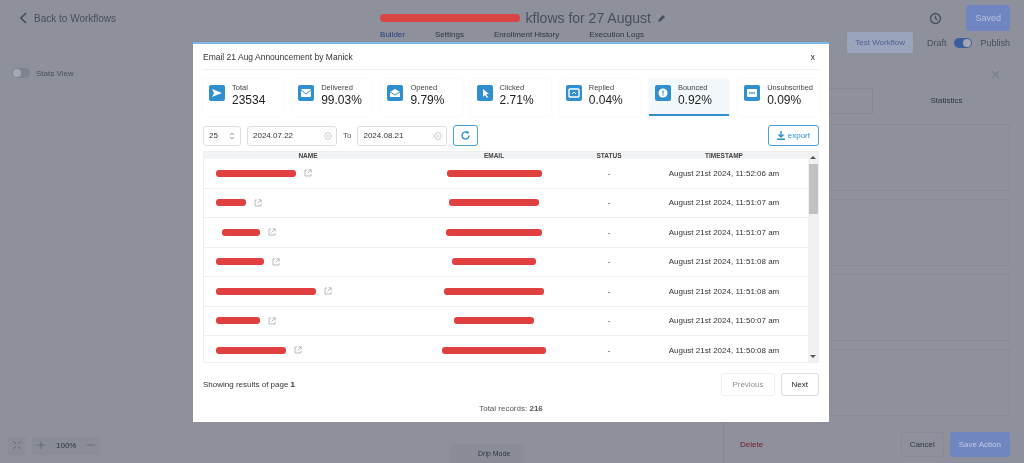 The height and width of the screenshot is (463, 1024). Describe the element at coordinates (799, 384) in the screenshot. I see `next-button: Next` at that location.